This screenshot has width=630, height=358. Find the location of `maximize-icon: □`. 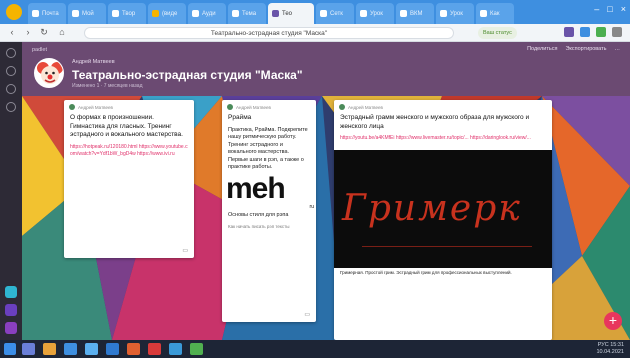

maximize-icon: □ is located at coordinates (609, 9).